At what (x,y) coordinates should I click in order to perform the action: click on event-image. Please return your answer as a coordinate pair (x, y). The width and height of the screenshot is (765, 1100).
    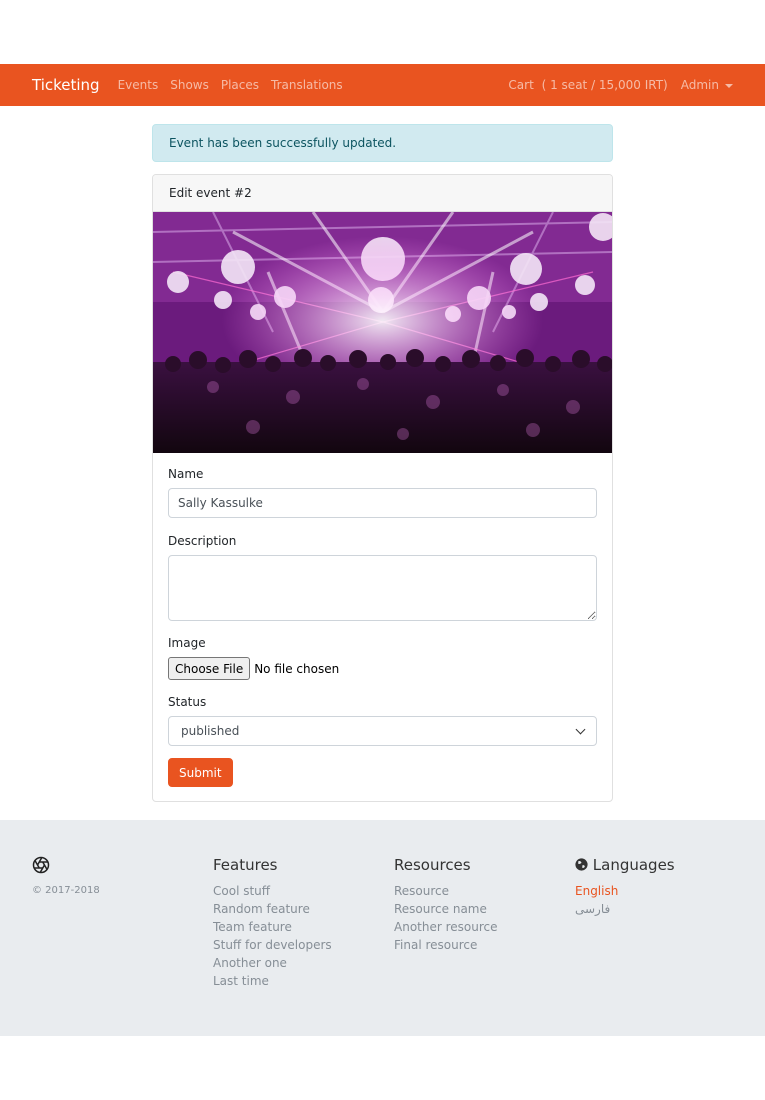
    Looking at the image, I should click on (382, 332).